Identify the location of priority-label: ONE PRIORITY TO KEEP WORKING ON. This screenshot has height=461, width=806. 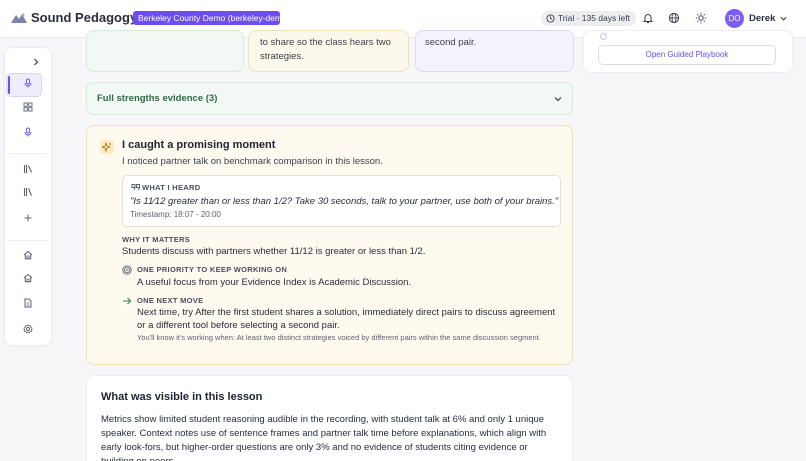
(212, 269).